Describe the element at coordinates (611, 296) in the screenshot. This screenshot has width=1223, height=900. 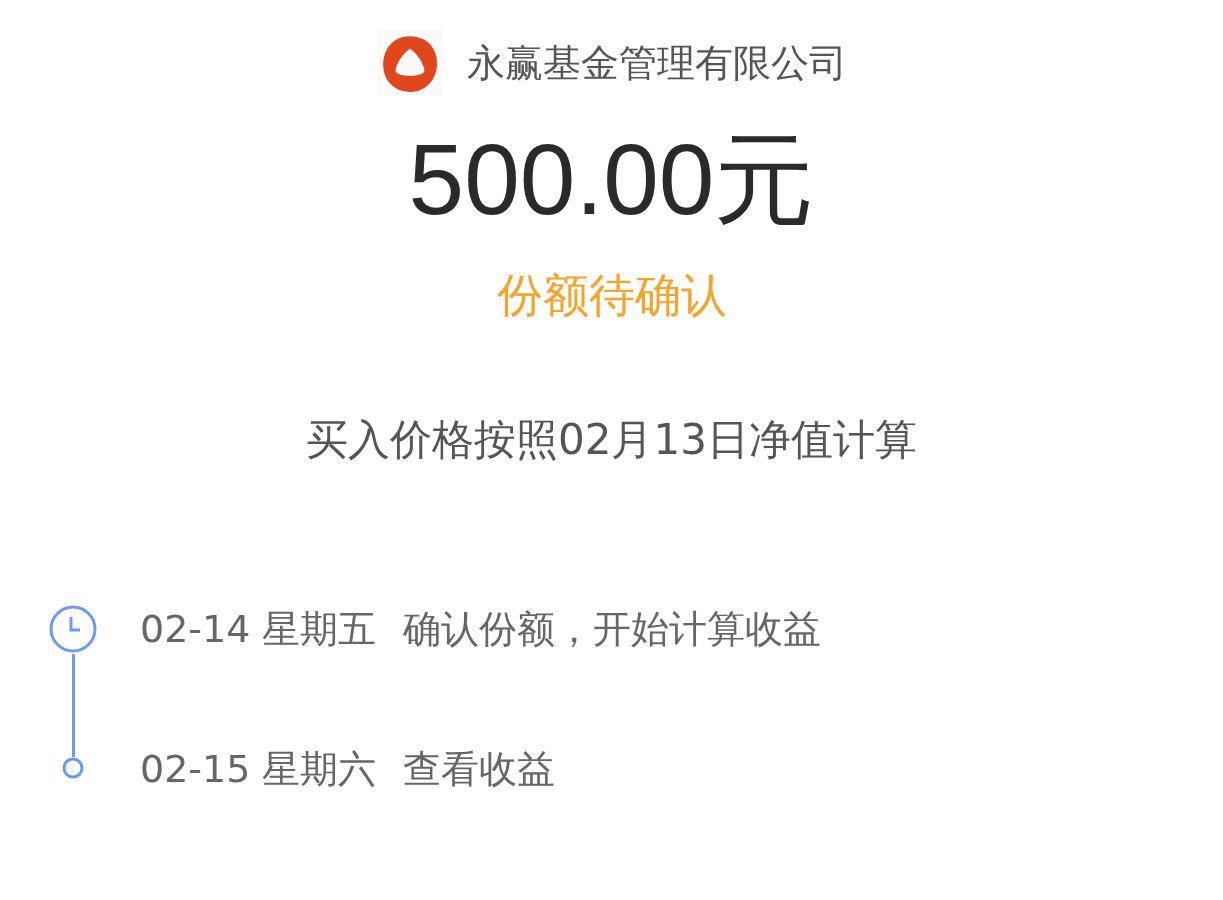
I see `status-text: 份额待确认` at that location.